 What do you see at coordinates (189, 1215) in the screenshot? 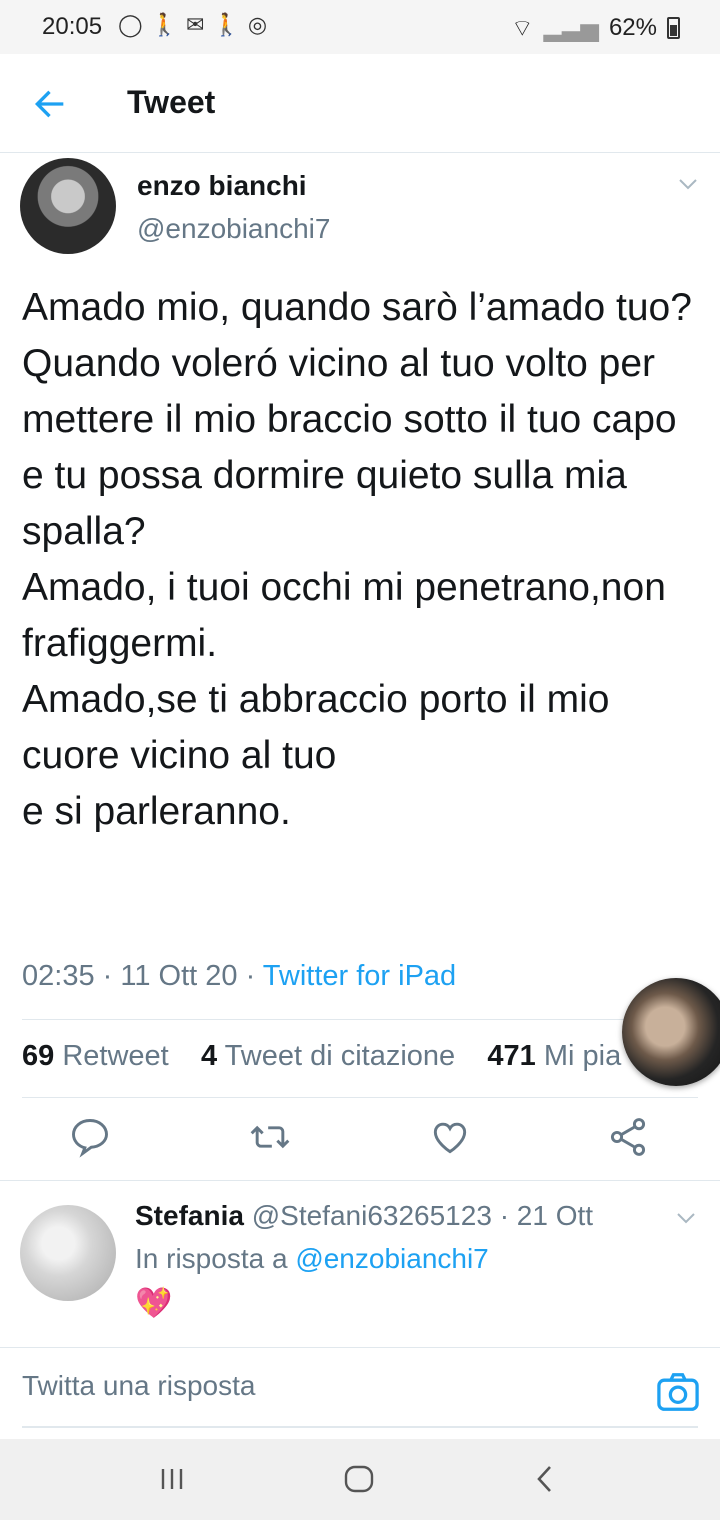
I see `reply-author-name: Stefania` at bounding box center [189, 1215].